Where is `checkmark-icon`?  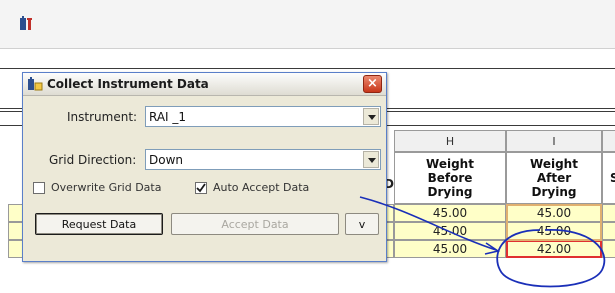
checkmark-icon is located at coordinates (201, 188).